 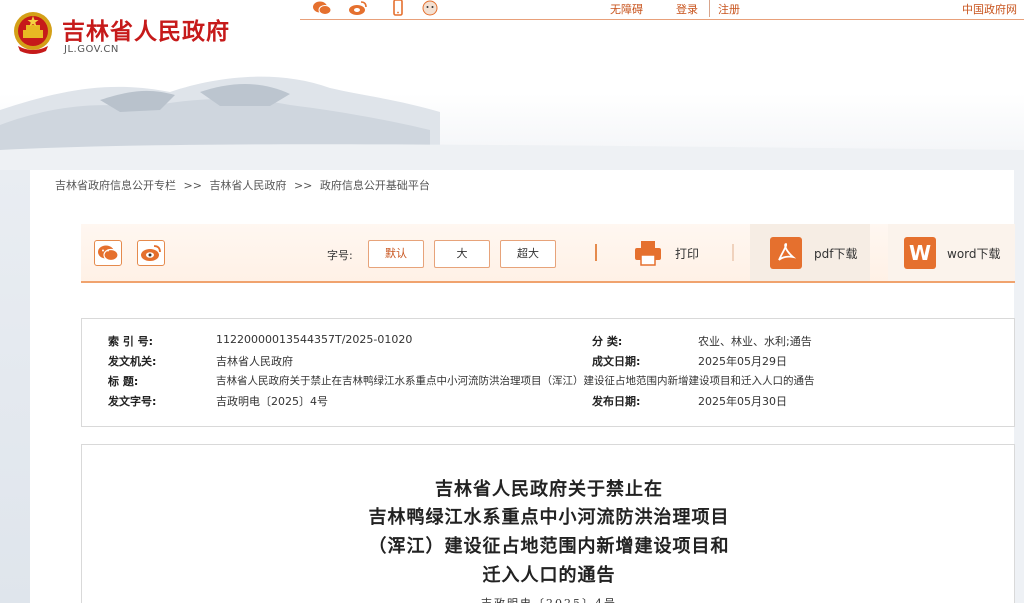 I want to click on font-default-button: 默认, so click(x=396, y=254).